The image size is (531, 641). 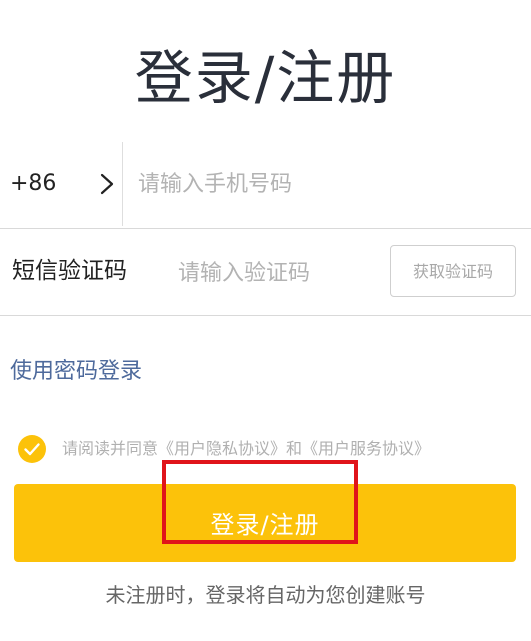 I want to click on chevron-right-icon, so click(x=107, y=184).